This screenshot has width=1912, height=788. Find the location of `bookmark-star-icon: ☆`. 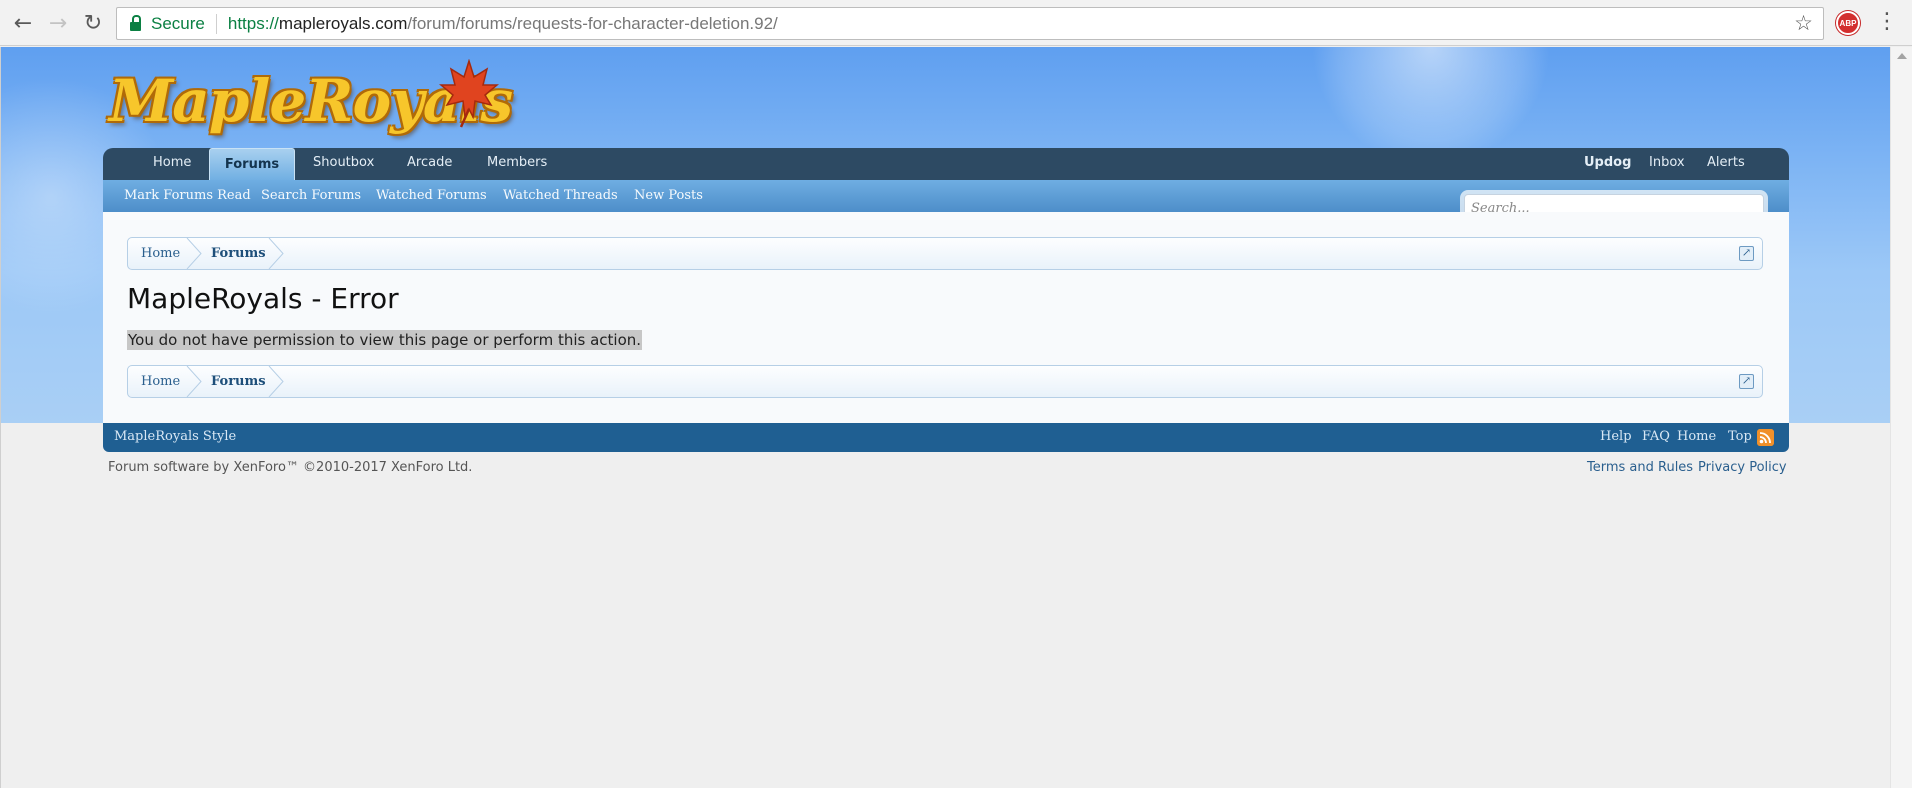

bookmark-star-icon: ☆ is located at coordinates (1803, 23).